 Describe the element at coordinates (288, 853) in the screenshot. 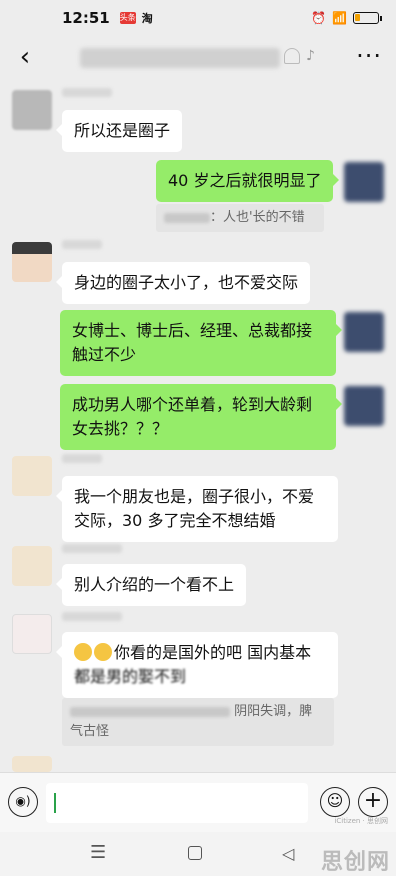

I see `system-back-button: ◁` at that location.